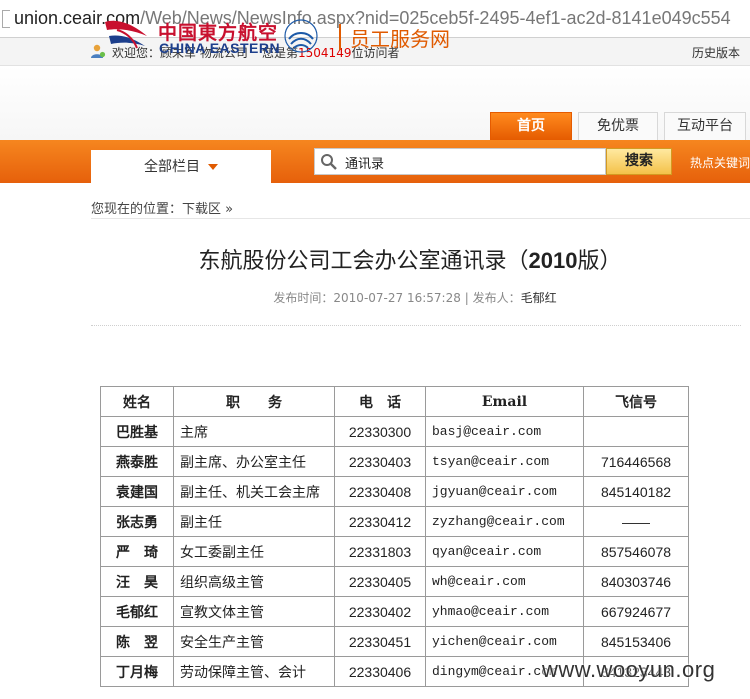 This screenshot has width=750, height=699. I want to click on chevron-down-icon, so click(213, 167).